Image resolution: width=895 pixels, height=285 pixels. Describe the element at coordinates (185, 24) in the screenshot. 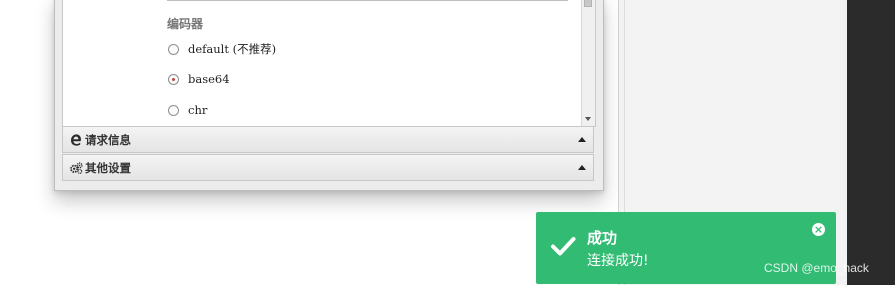

I see `encoder-section-label: 编码器` at that location.